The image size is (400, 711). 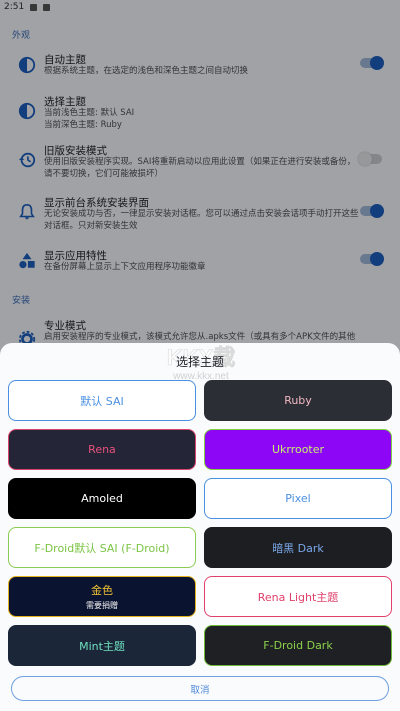 I want to click on theme-option-label: Rena Light主题, so click(x=298, y=597).